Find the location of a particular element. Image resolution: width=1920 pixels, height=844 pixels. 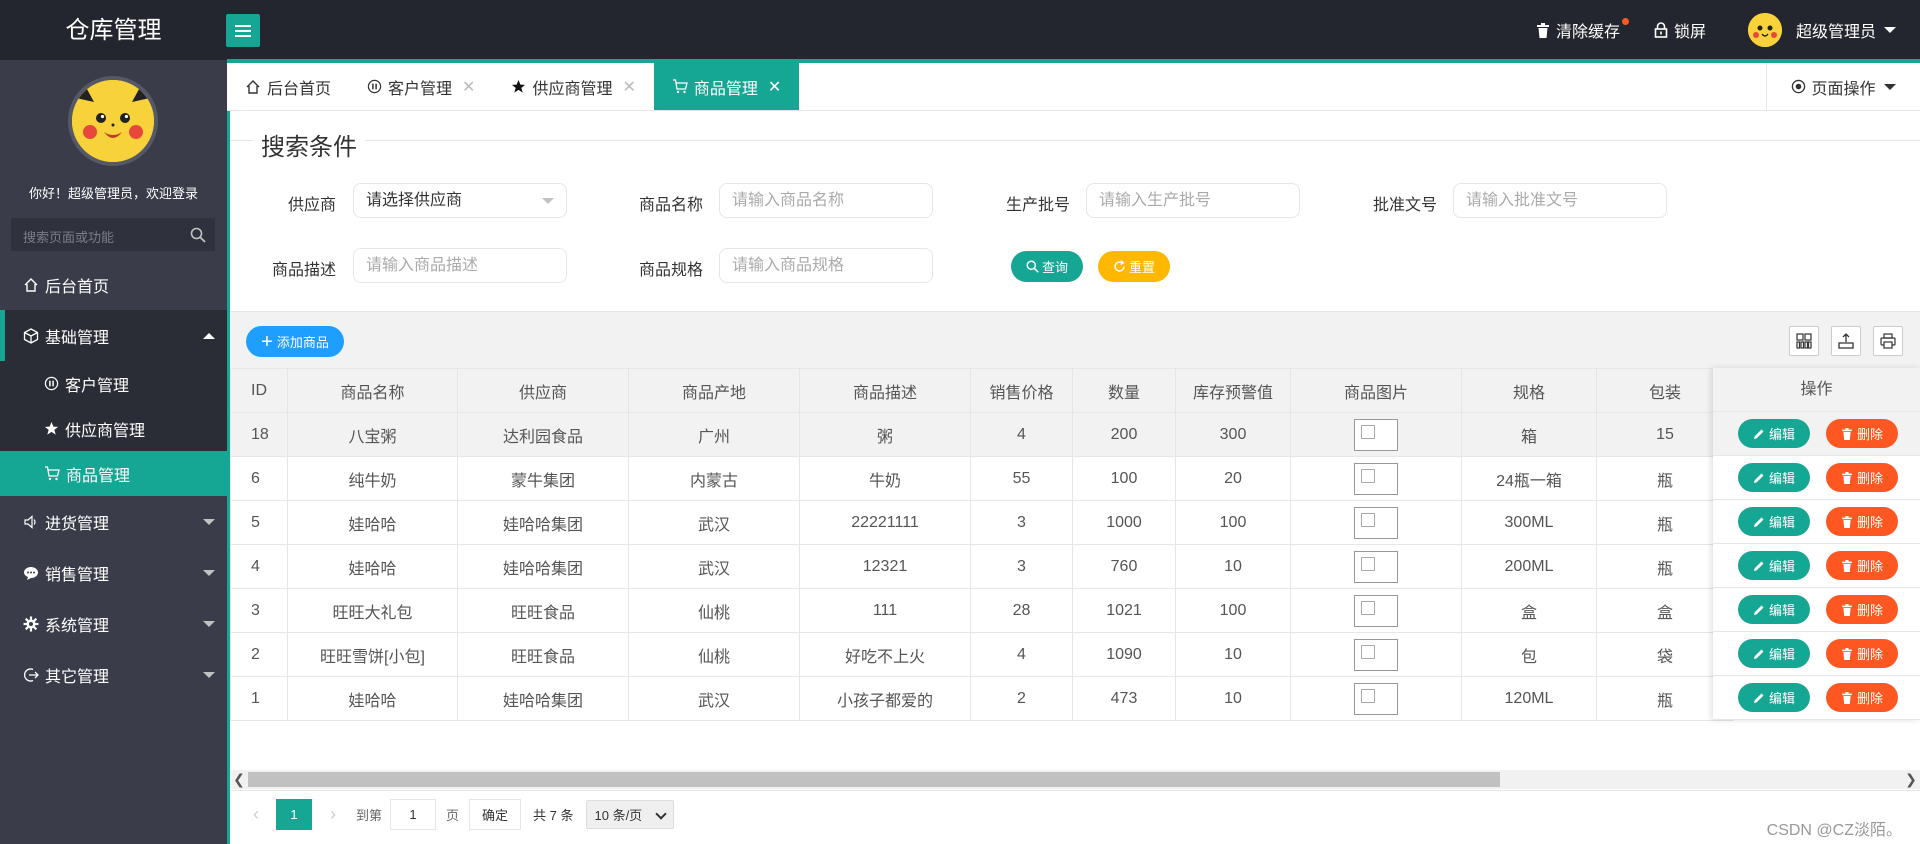

columns-filter-button is located at coordinates (1804, 341).